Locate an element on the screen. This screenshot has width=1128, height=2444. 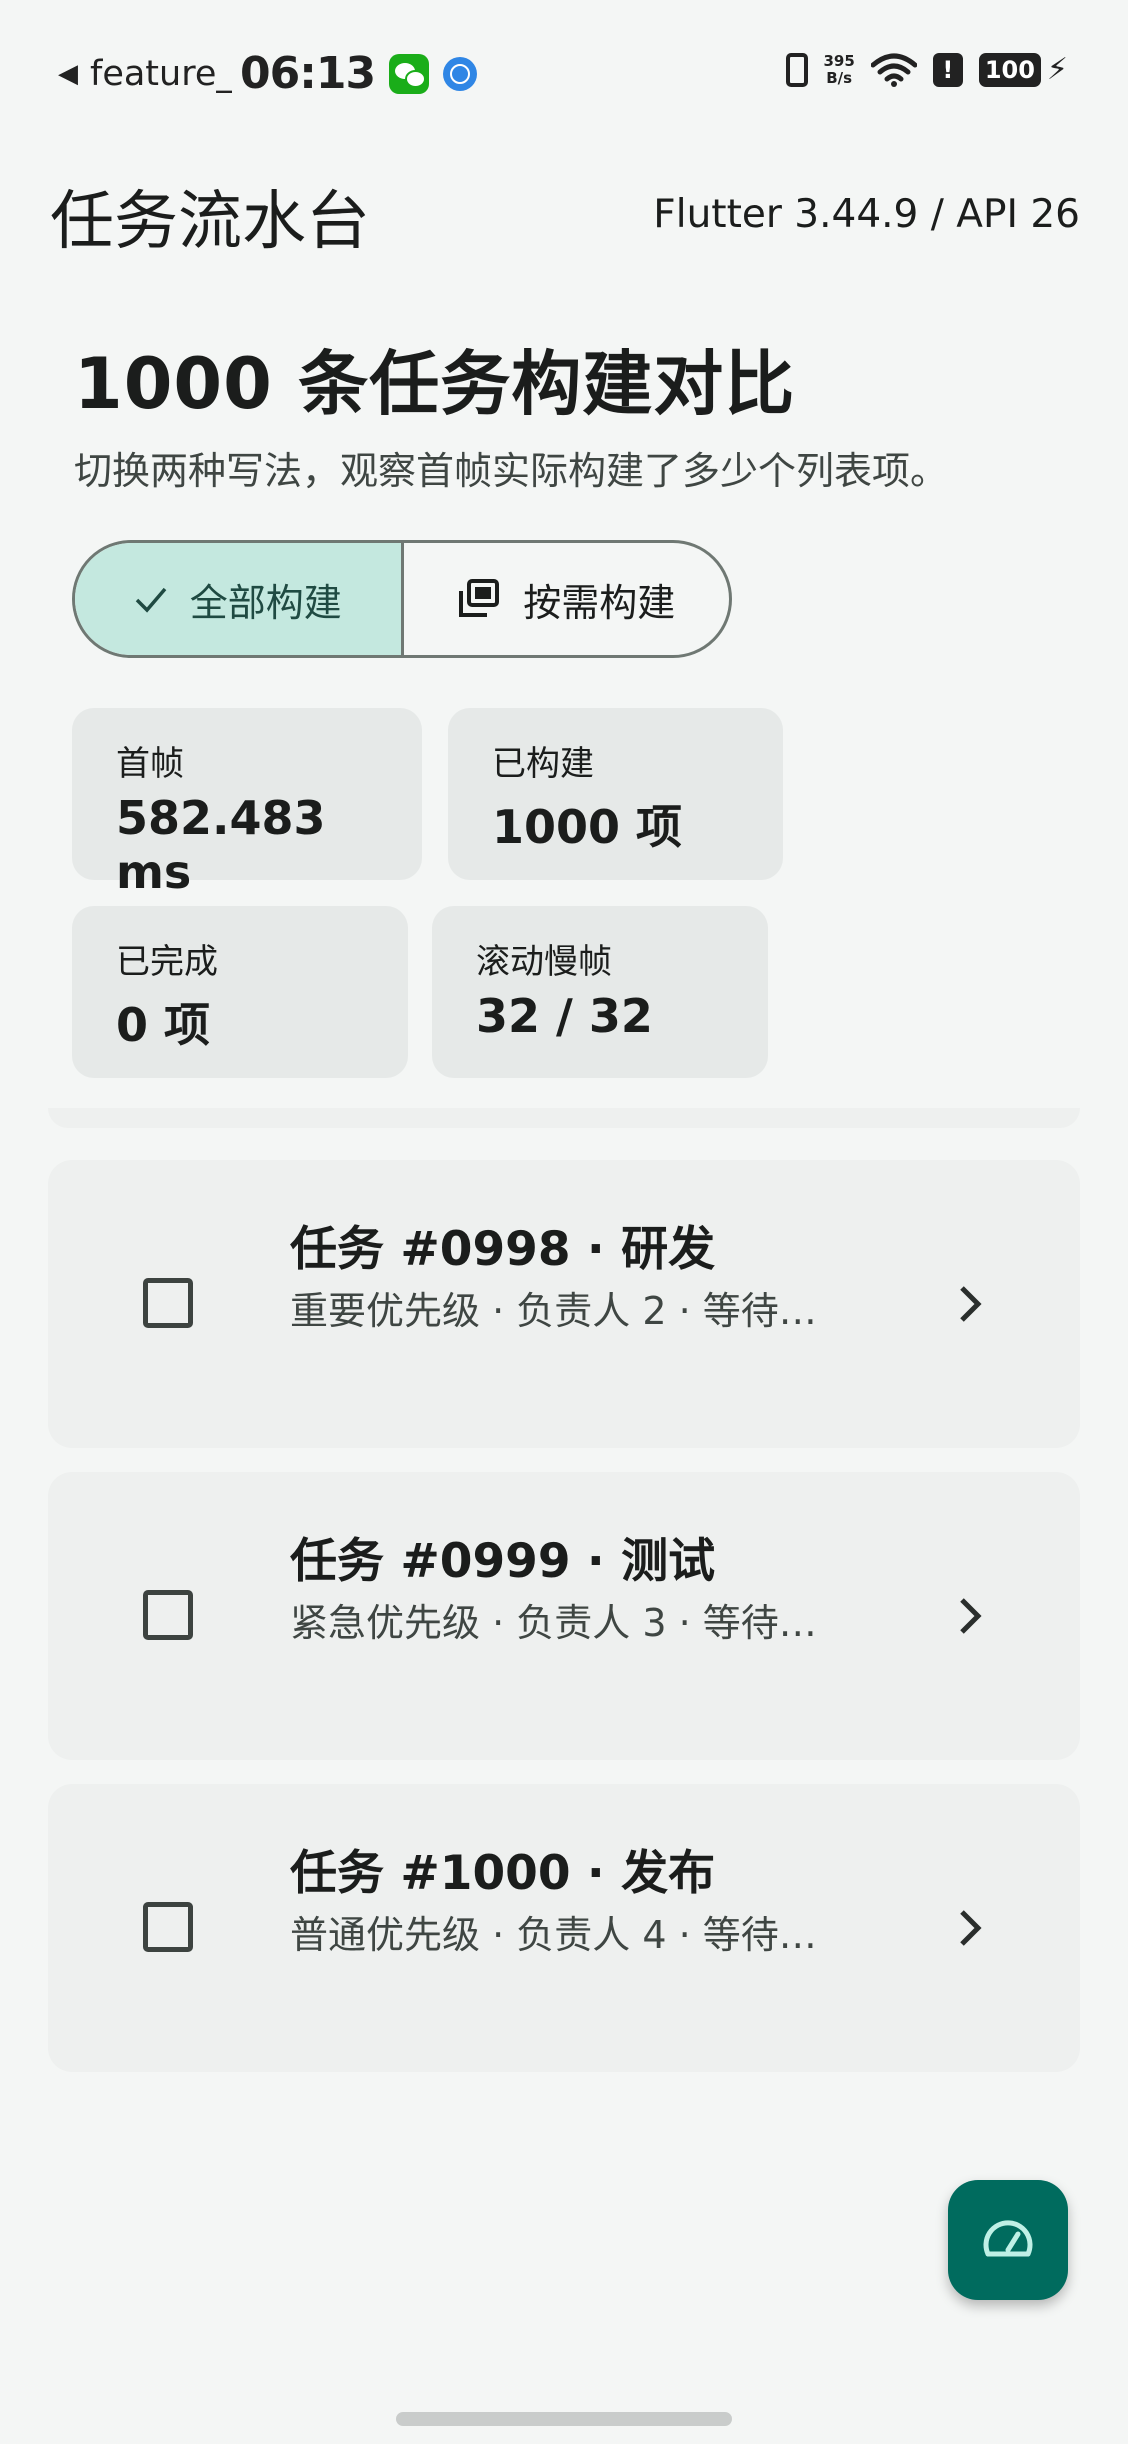
stat-label: 滚动慢帧 is located at coordinates (544, 962).